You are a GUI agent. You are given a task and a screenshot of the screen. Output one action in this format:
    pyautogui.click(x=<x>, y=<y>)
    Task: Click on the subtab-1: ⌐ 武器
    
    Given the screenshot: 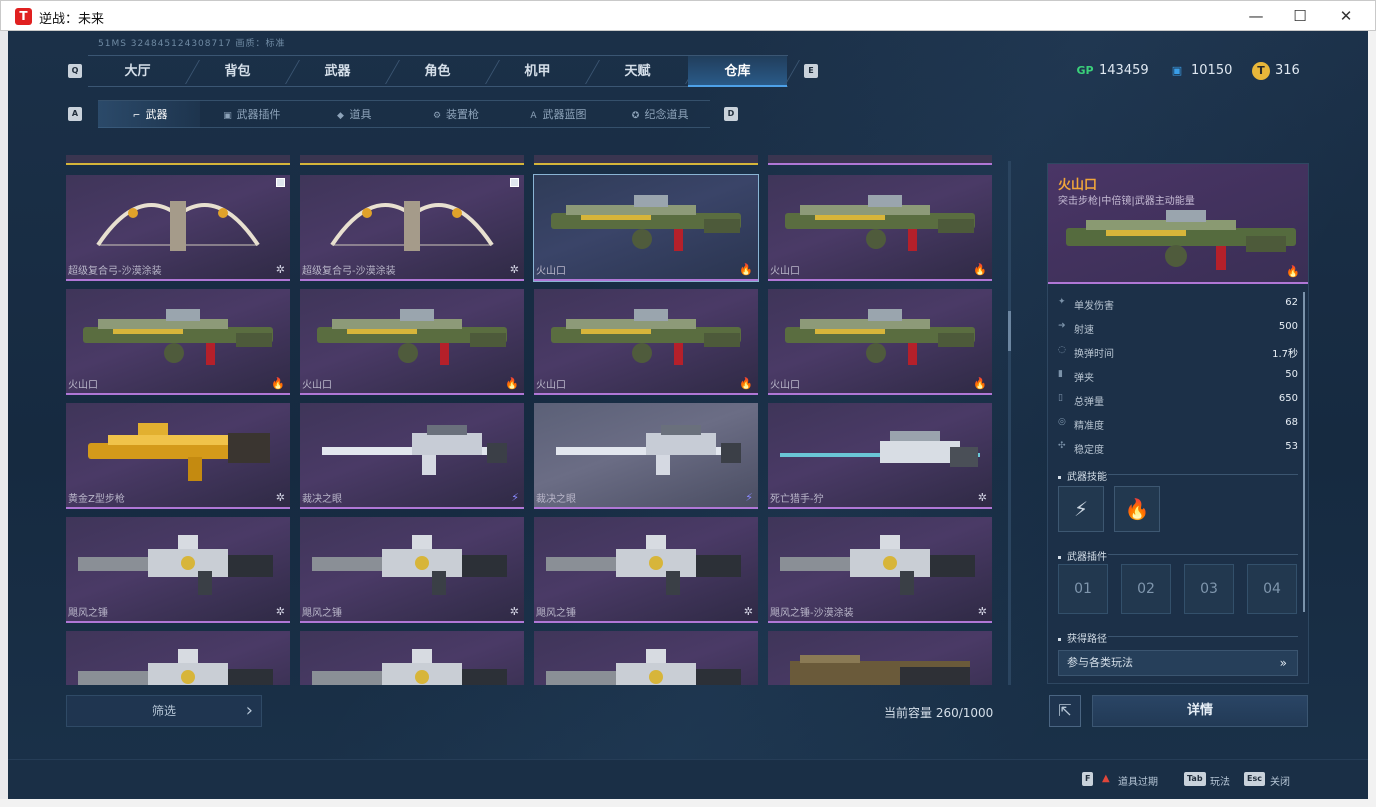 What is the action you would take?
    pyautogui.click(x=149, y=114)
    